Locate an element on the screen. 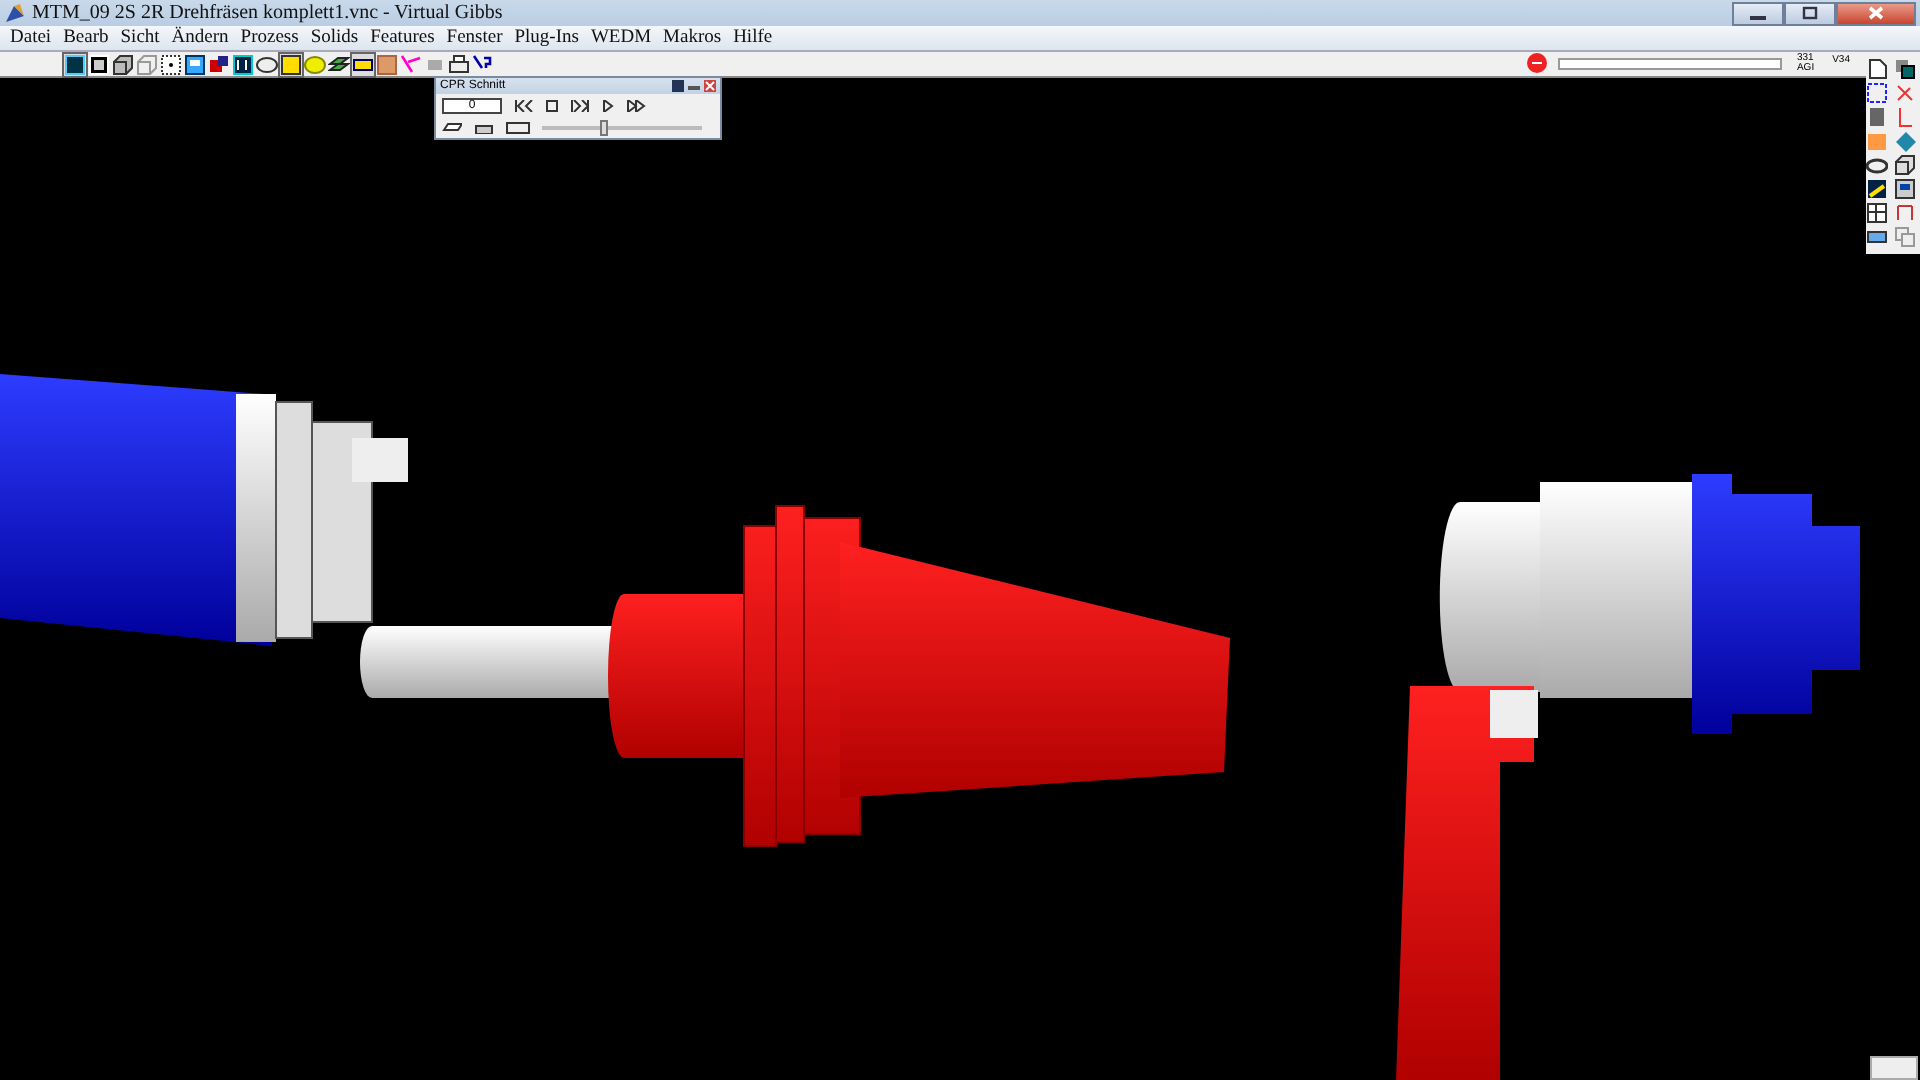 This screenshot has width=1920, height=1080. app-icon is located at coordinates (15, 13).